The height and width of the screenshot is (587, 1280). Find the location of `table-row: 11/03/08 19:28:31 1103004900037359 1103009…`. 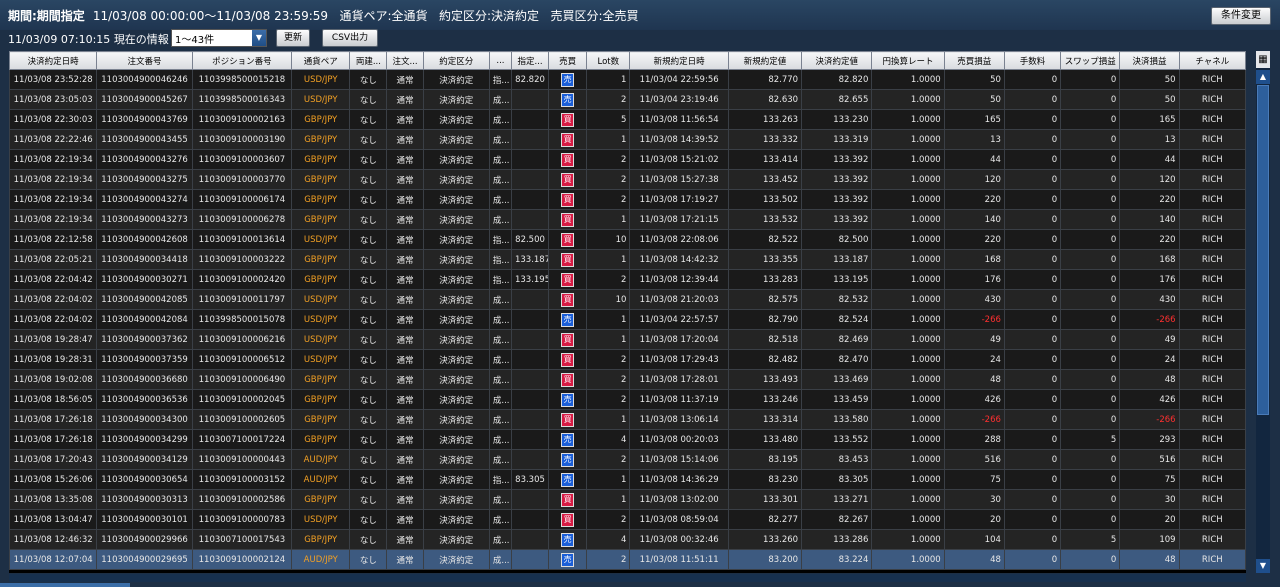

table-row: 11/03/08 19:28:31 1103004900037359 1103009… is located at coordinates (627, 359).